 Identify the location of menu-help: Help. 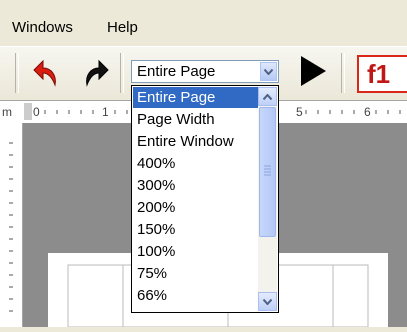
(122, 27).